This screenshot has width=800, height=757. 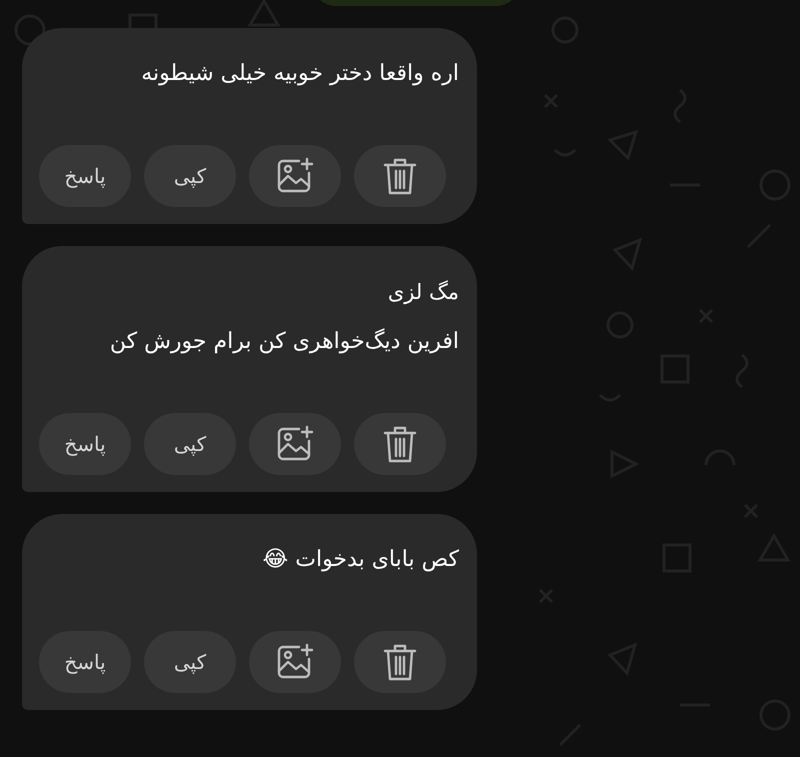 I want to click on message-text: افرین دیگ‌خواهری کن برام جورش کن, so click(x=283, y=341).